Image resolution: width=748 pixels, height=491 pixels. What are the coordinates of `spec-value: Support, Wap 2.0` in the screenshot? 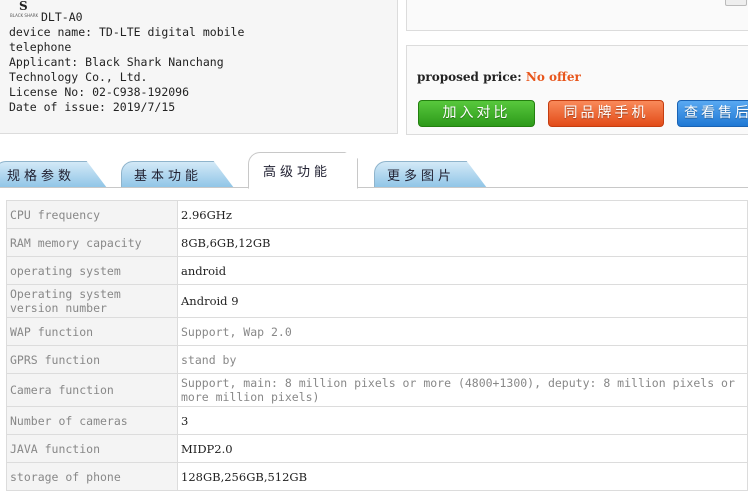 It's located at (462, 331).